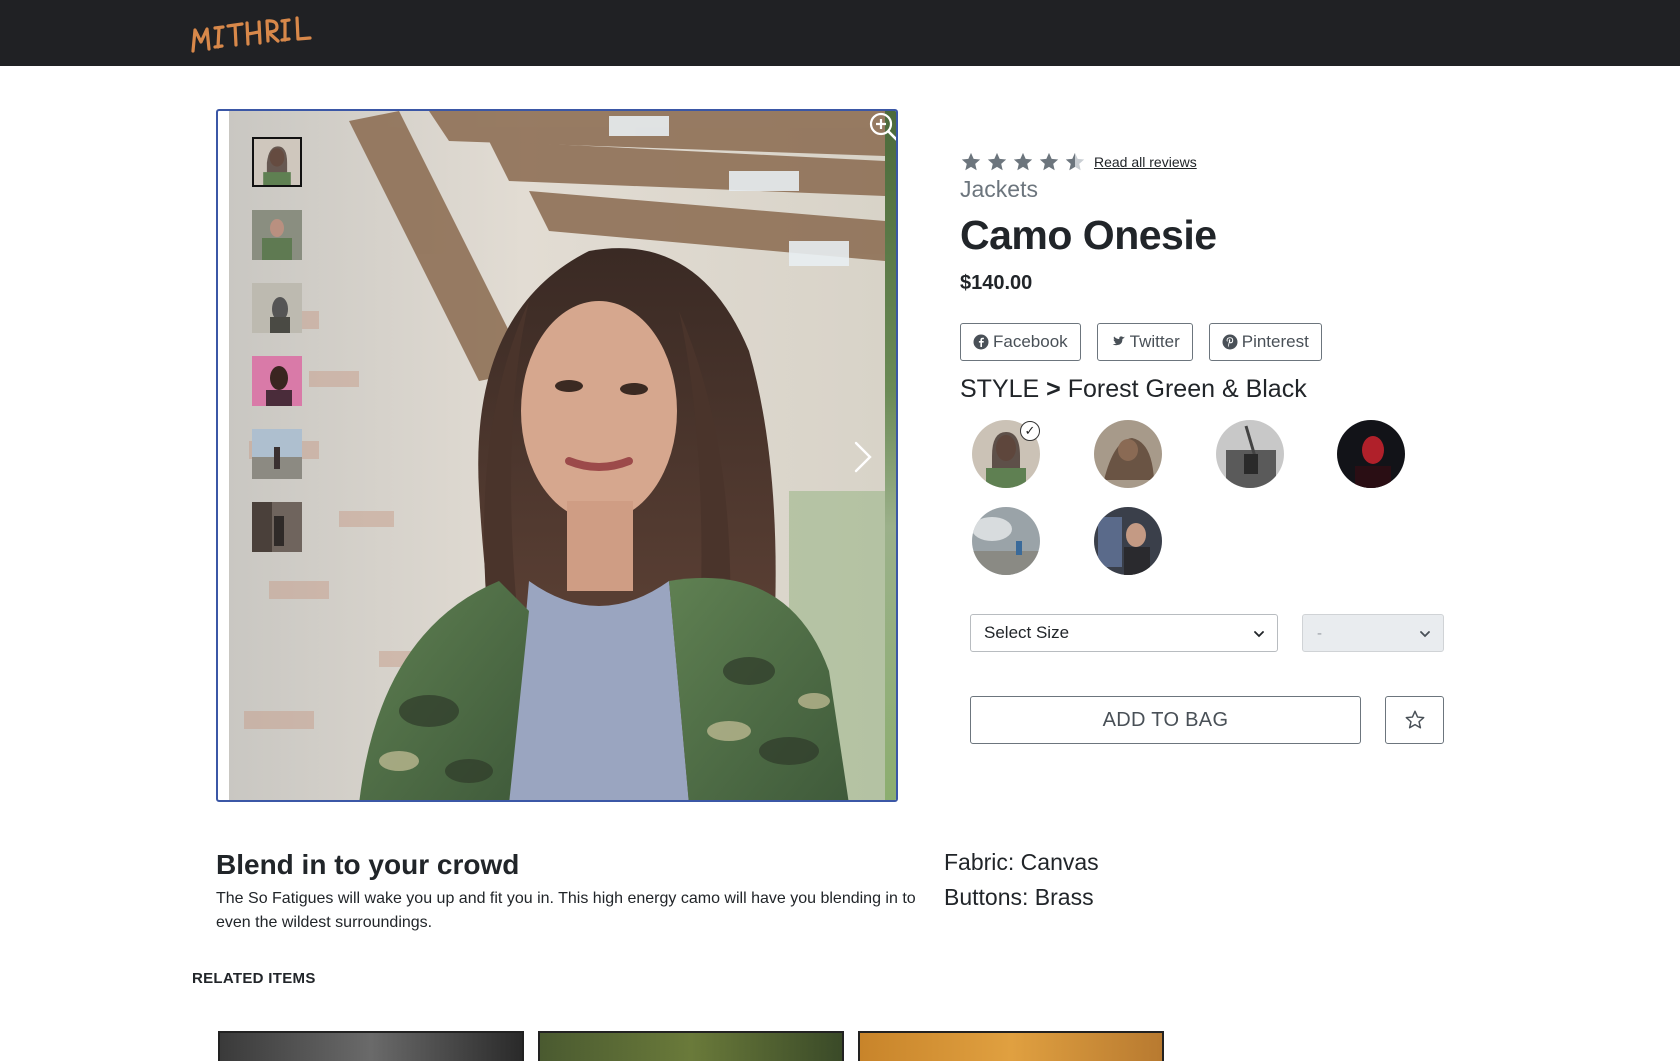  I want to click on product-title: Camo Onesie, so click(1088, 235).